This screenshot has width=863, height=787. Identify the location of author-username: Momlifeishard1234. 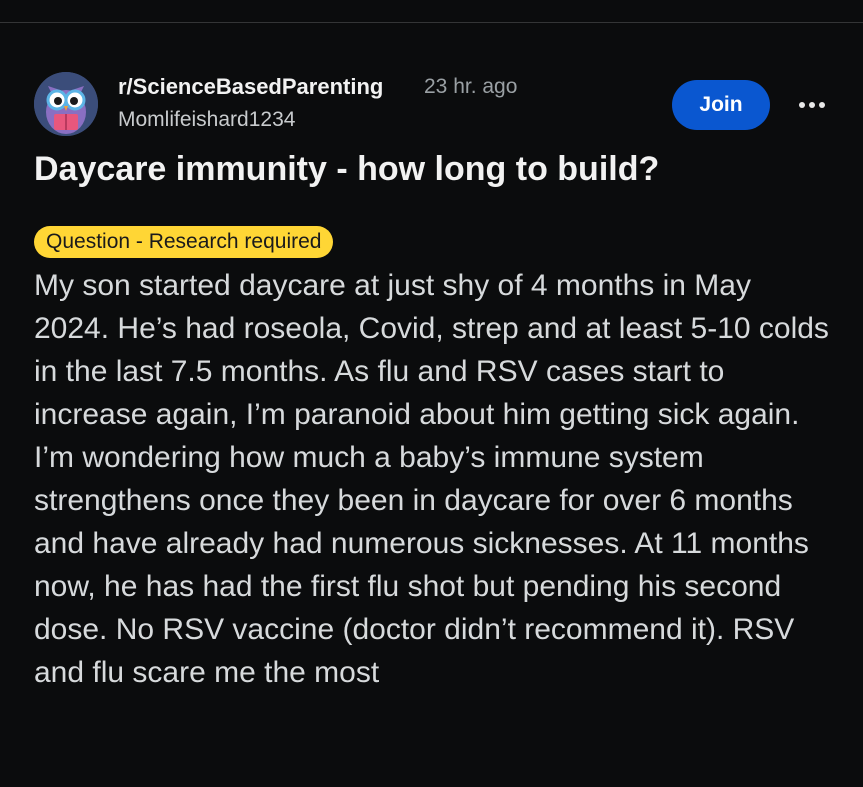
(206, 120).